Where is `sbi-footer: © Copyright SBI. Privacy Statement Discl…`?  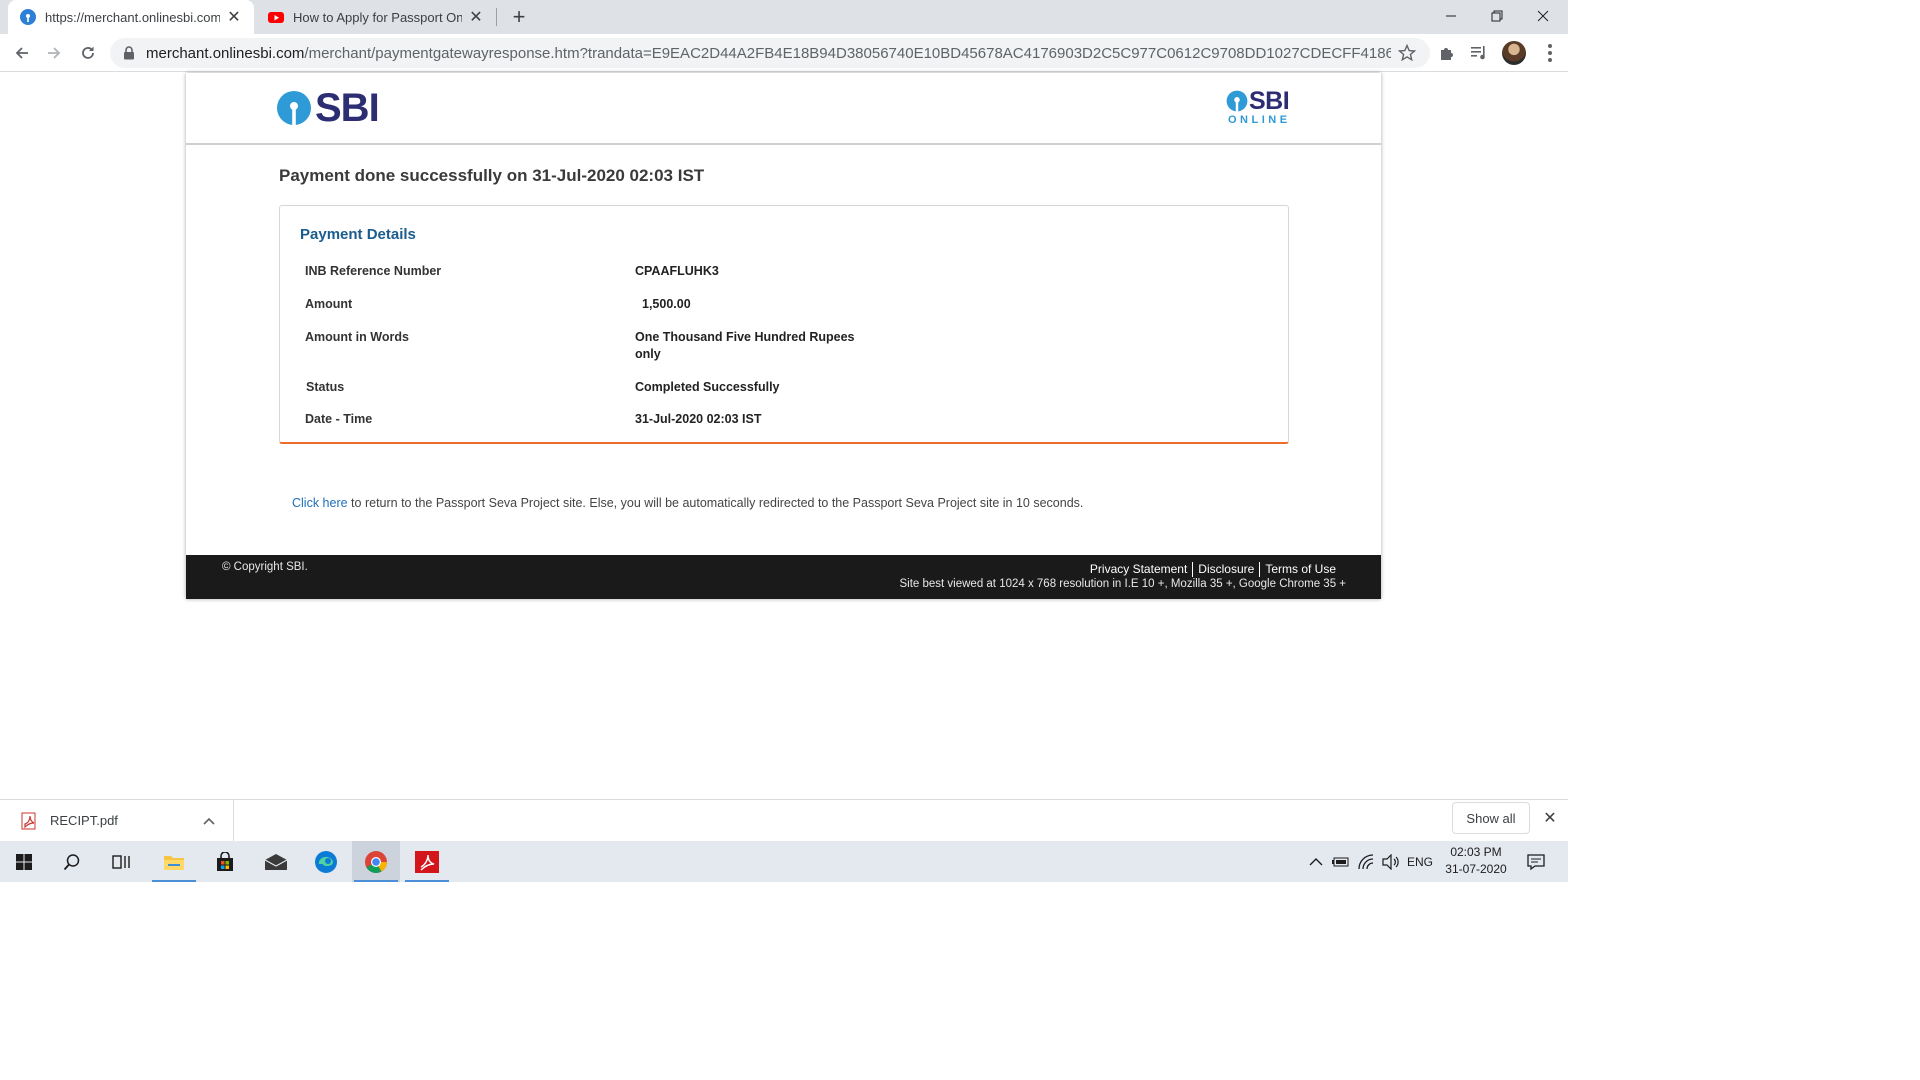
sbi-footer: © Copyright SBI. Privacy Statement Discl… is located at coordinates (783, 577).